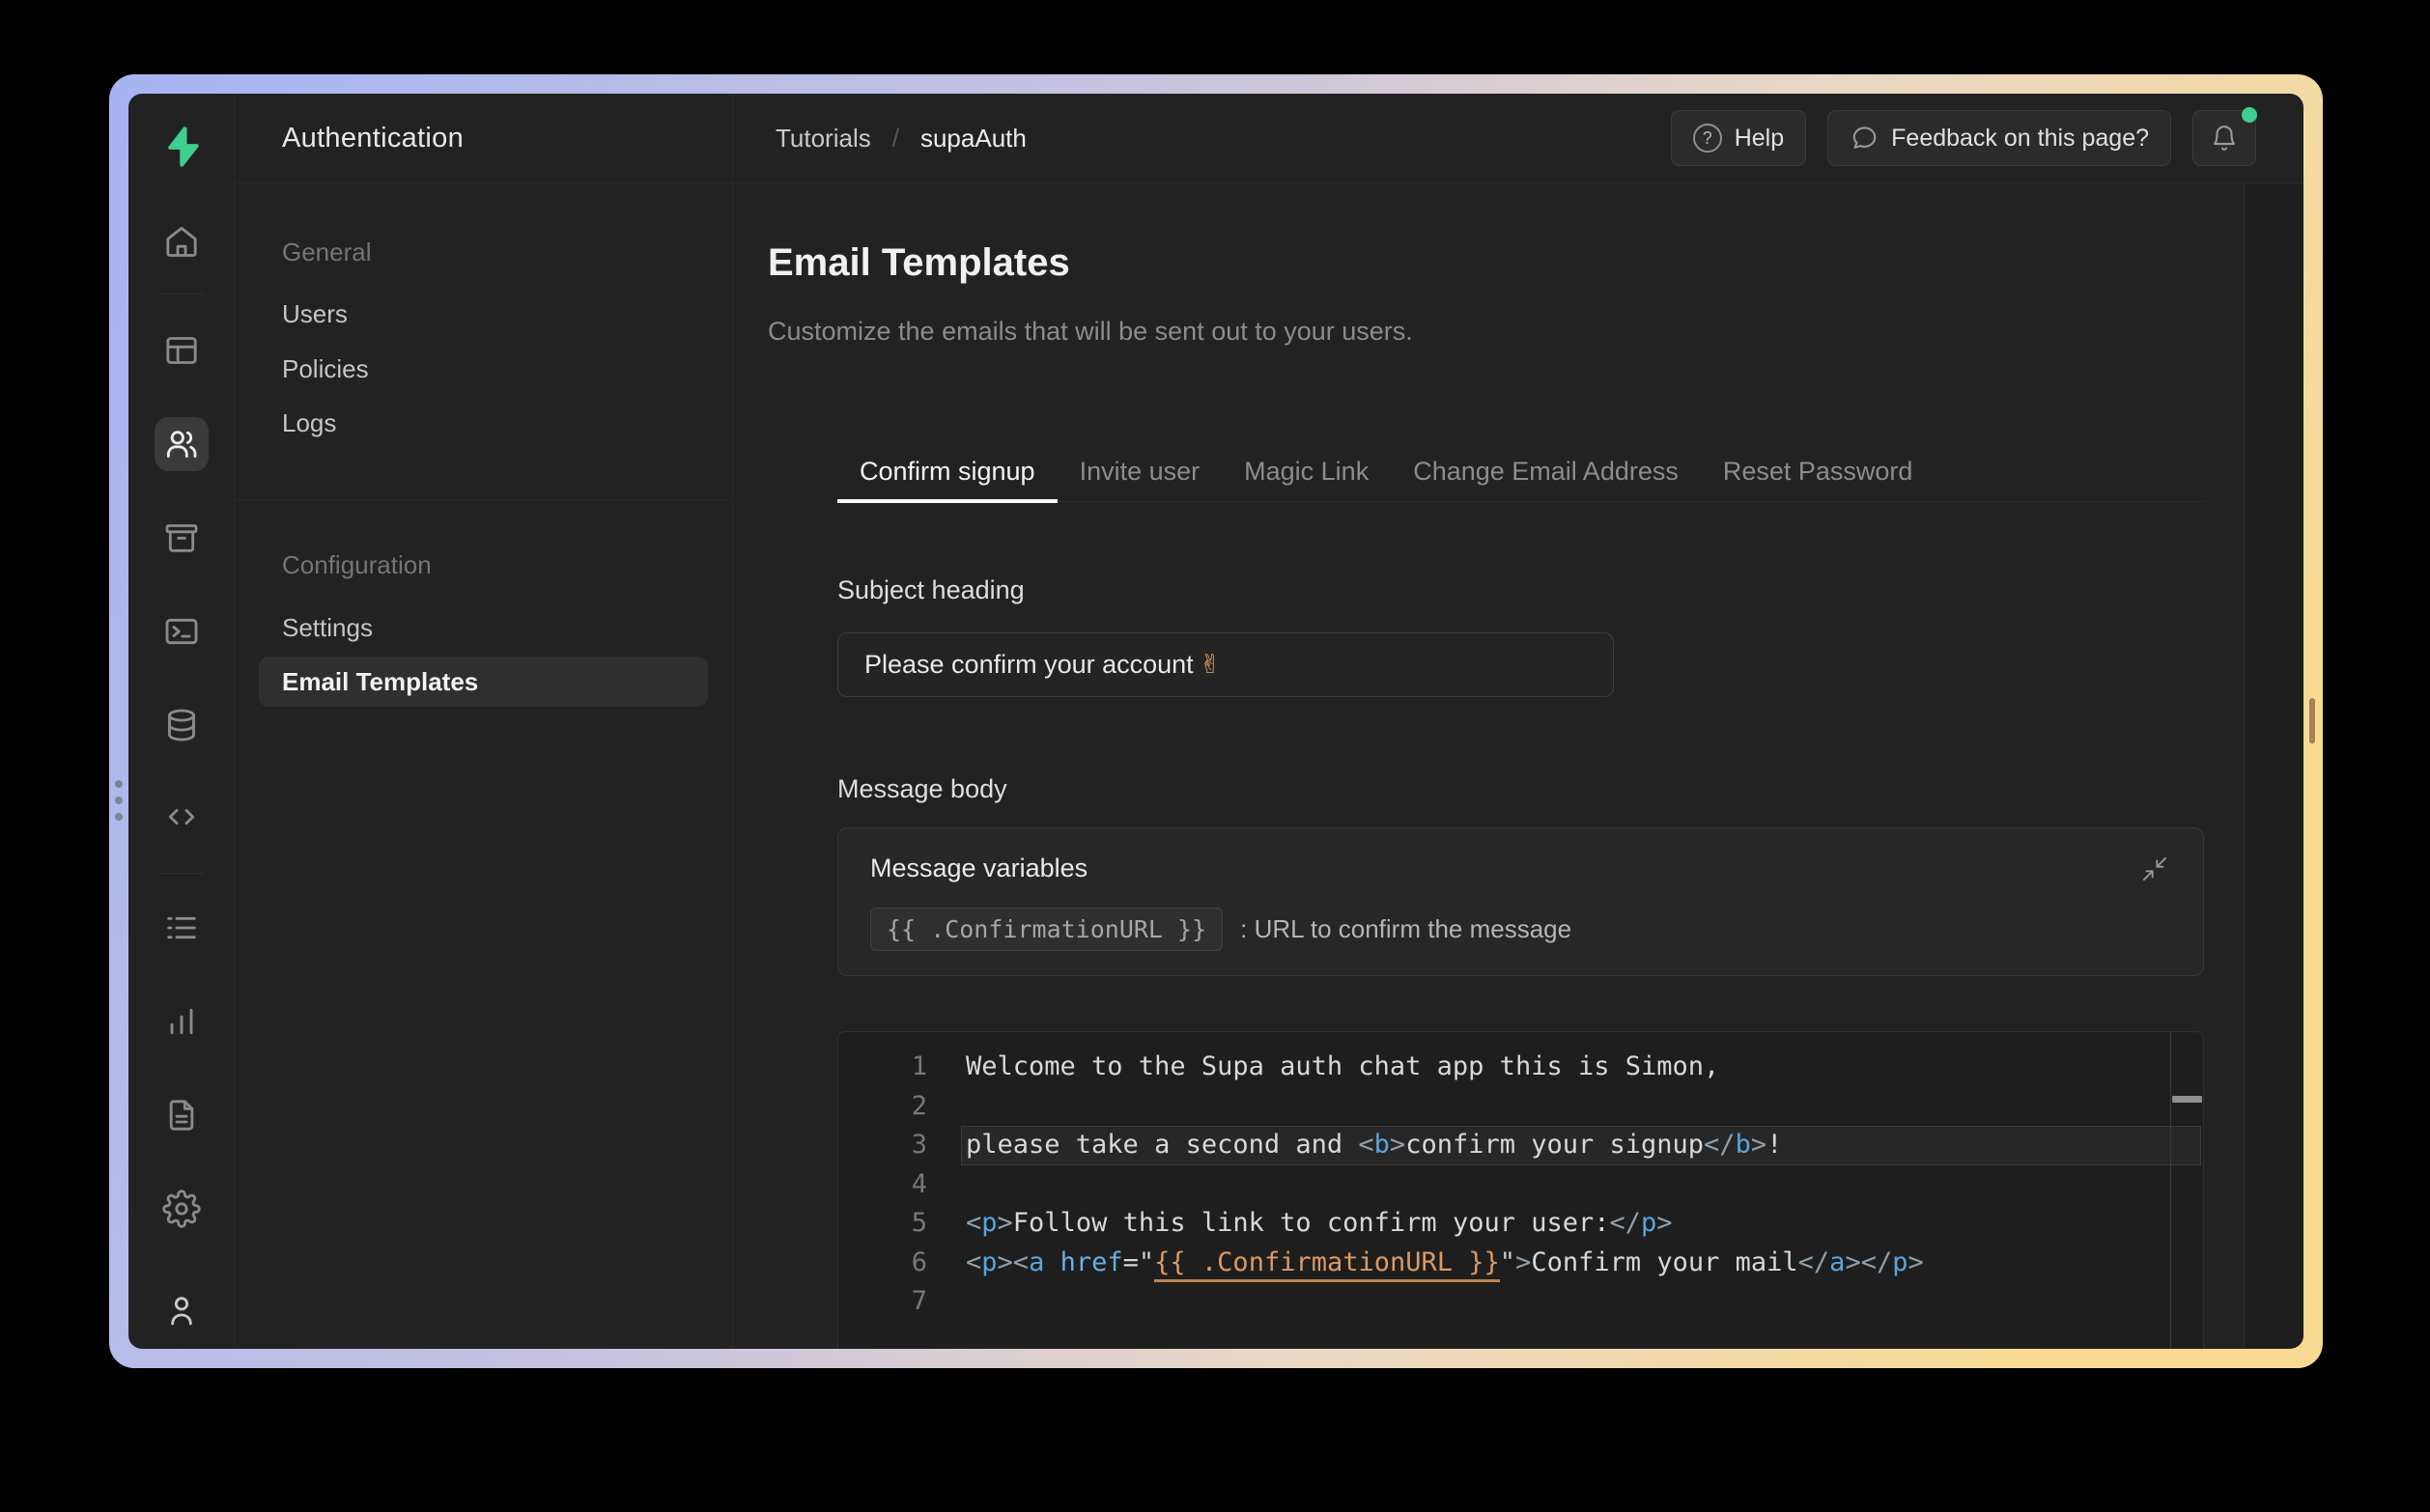 This screenshot has width=2430, height=1512. What do you see at coordinates (181, 1115) in the screenshot?
I see `docs-file-icon` at bounding box center [181, 1115].